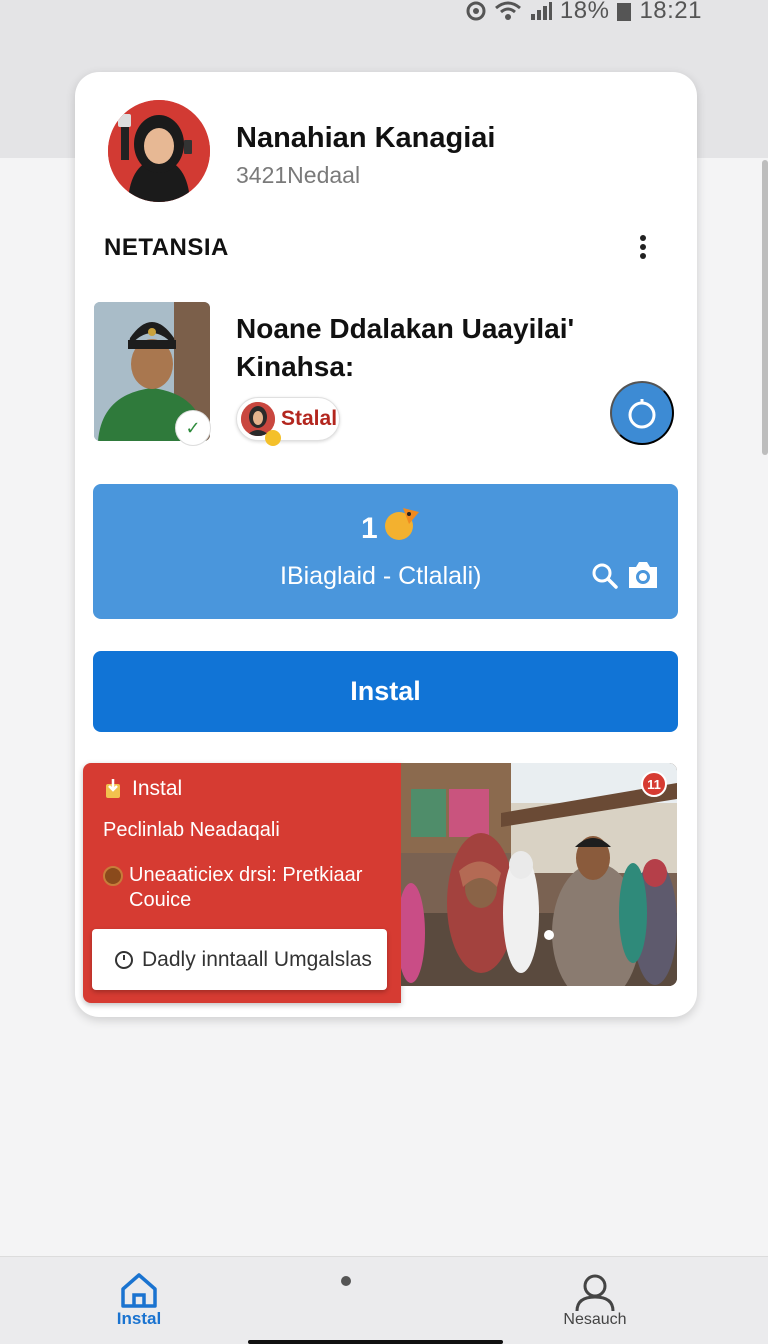 The height and width of the screenshot is (1344, 768). What do you see at coordinates (346, 1281) in the screenshot?
I see `page-indicator-dot` at bounding box center [346, 1281].